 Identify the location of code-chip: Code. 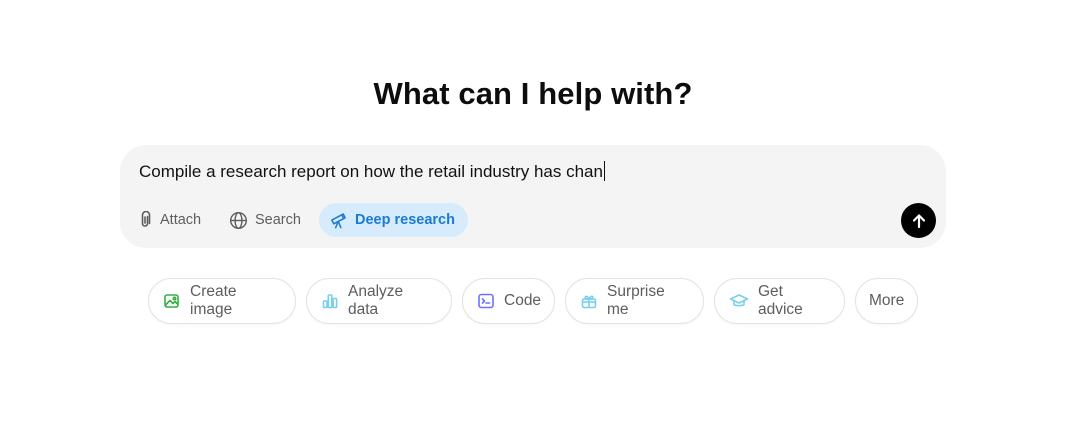
(508, 301).